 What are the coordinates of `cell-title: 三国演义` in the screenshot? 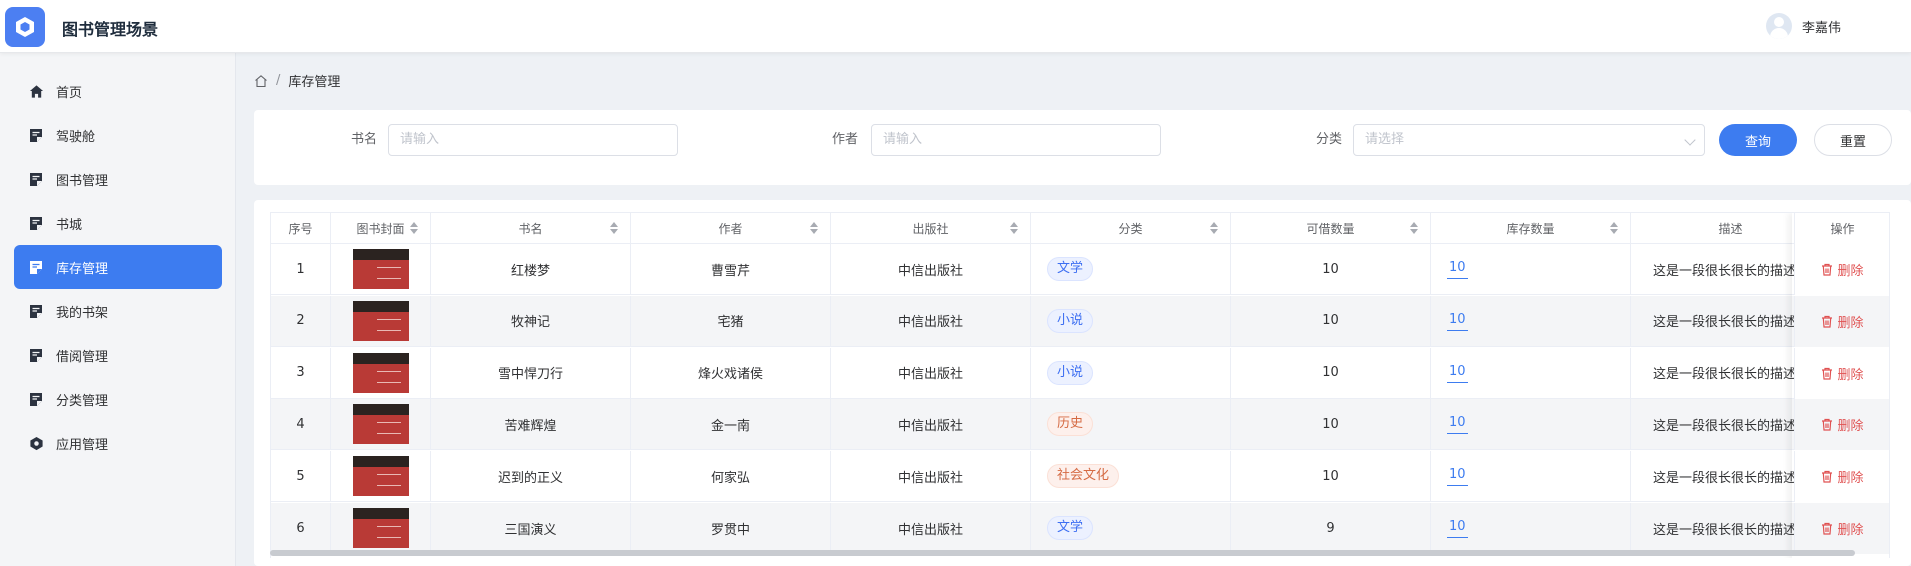 It's located at (531, 528).